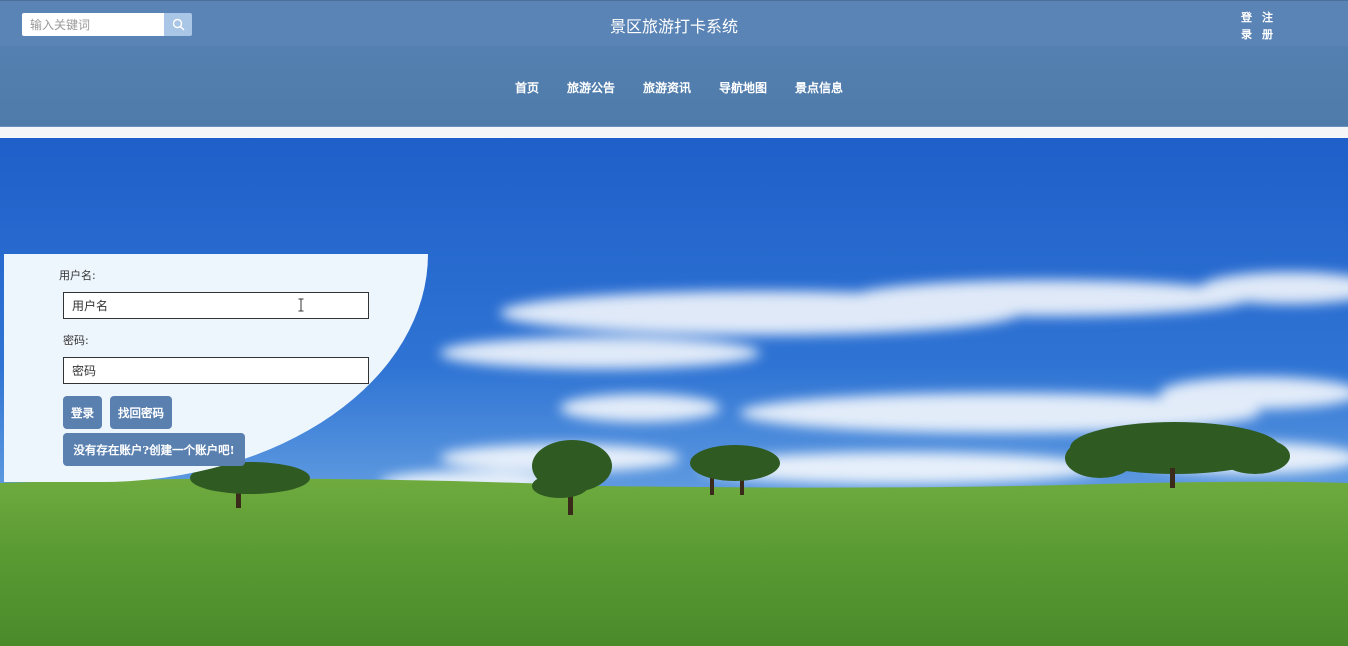 The image size is (1348, 646). I want to click on auth-links: 登录 注册, so click(1257, 26).